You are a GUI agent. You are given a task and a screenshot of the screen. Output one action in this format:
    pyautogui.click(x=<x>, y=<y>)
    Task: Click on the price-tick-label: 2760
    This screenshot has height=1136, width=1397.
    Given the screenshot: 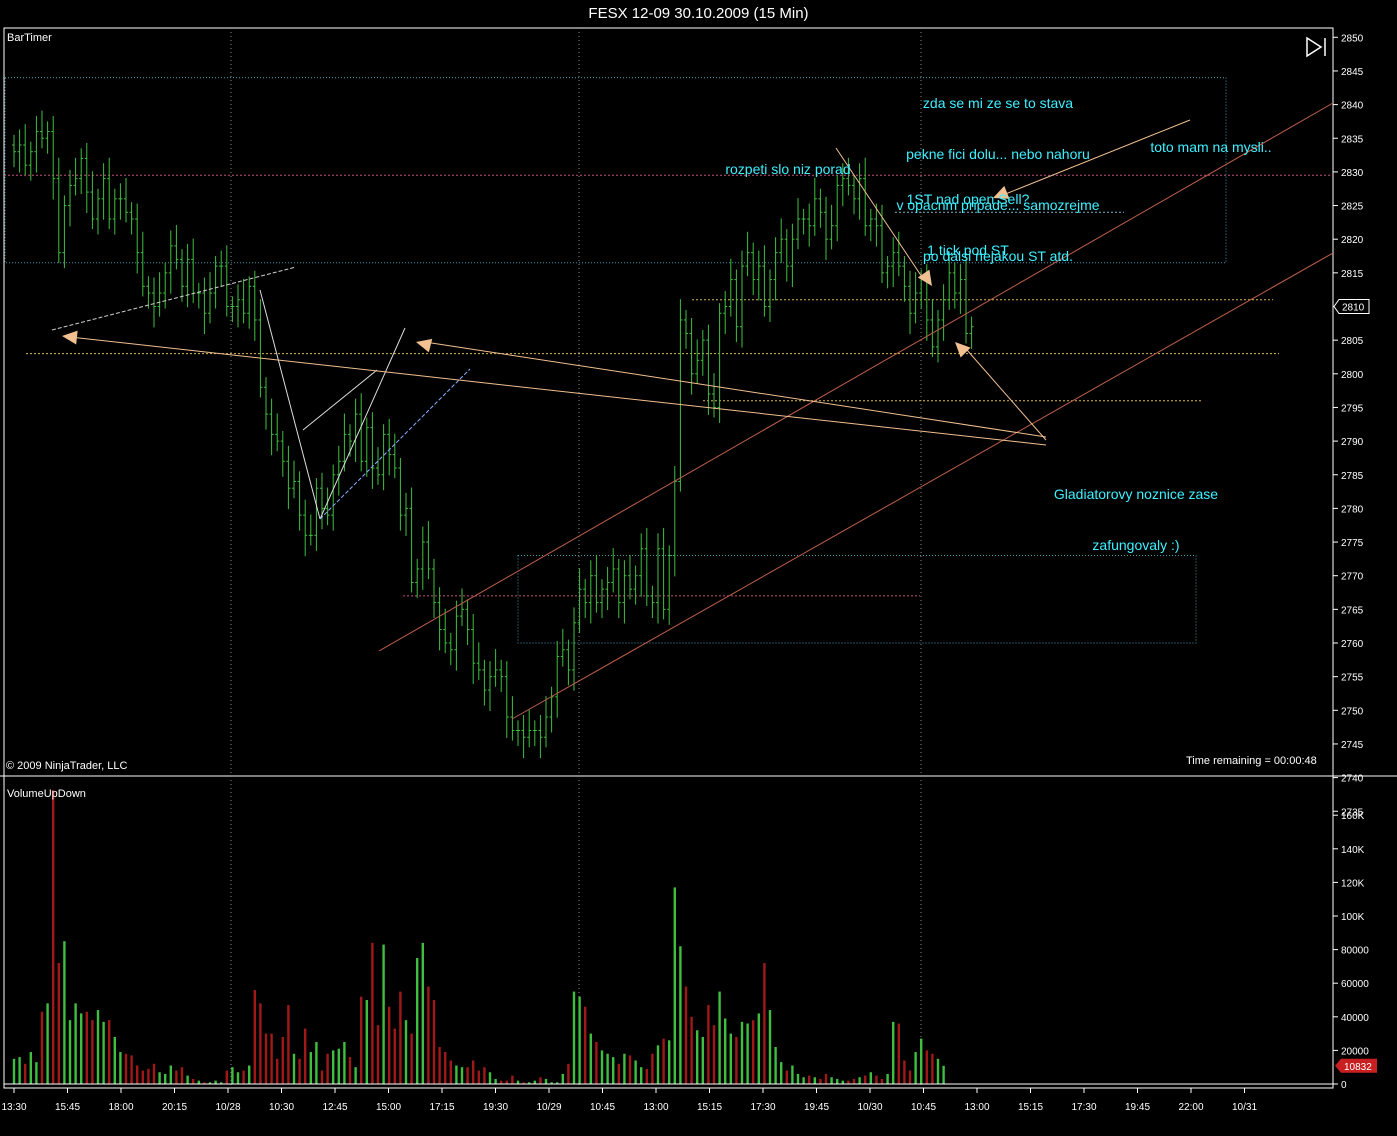 What is the action you would take?
    pyautogui.click(x=1352, y=644)
    